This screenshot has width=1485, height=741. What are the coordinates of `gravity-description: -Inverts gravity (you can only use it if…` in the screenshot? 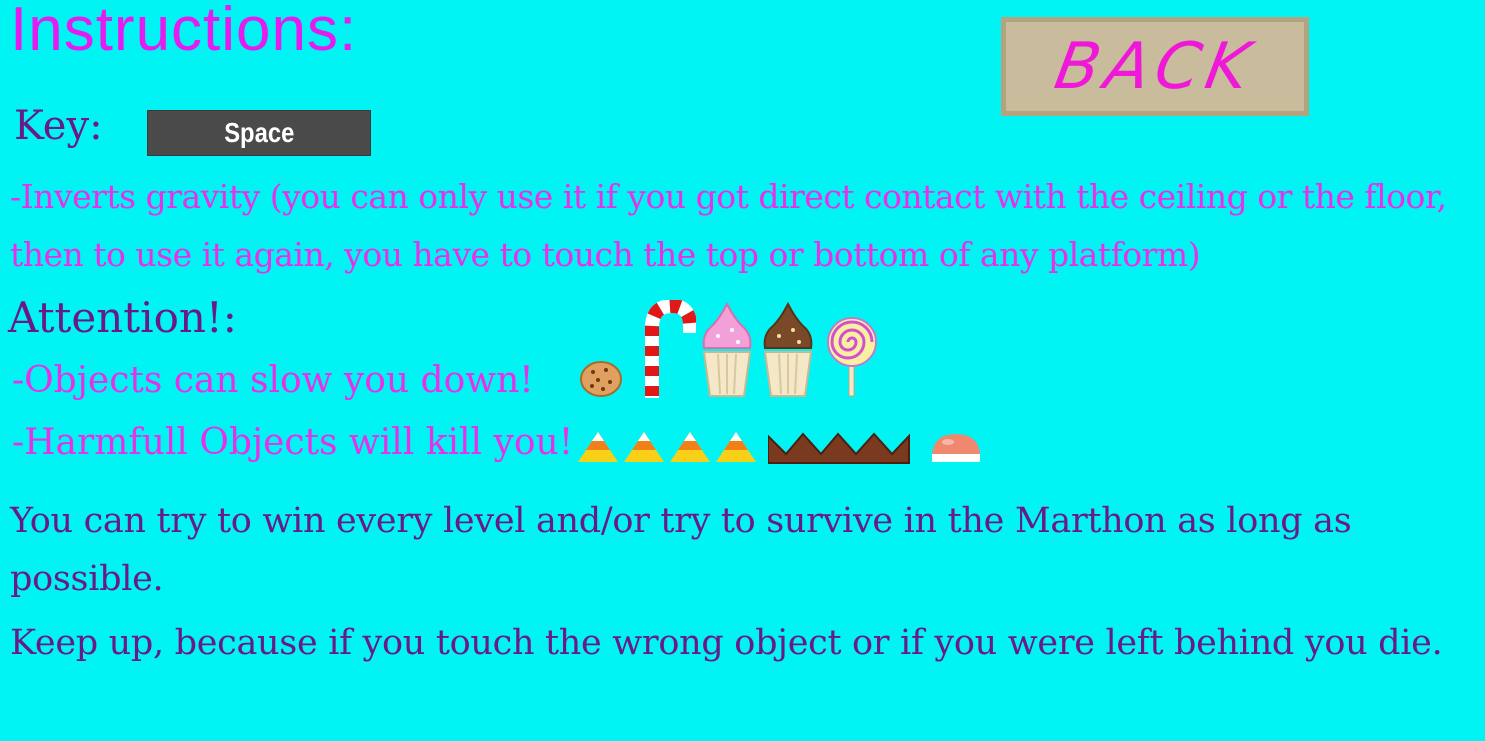 It's located at (728, 225).